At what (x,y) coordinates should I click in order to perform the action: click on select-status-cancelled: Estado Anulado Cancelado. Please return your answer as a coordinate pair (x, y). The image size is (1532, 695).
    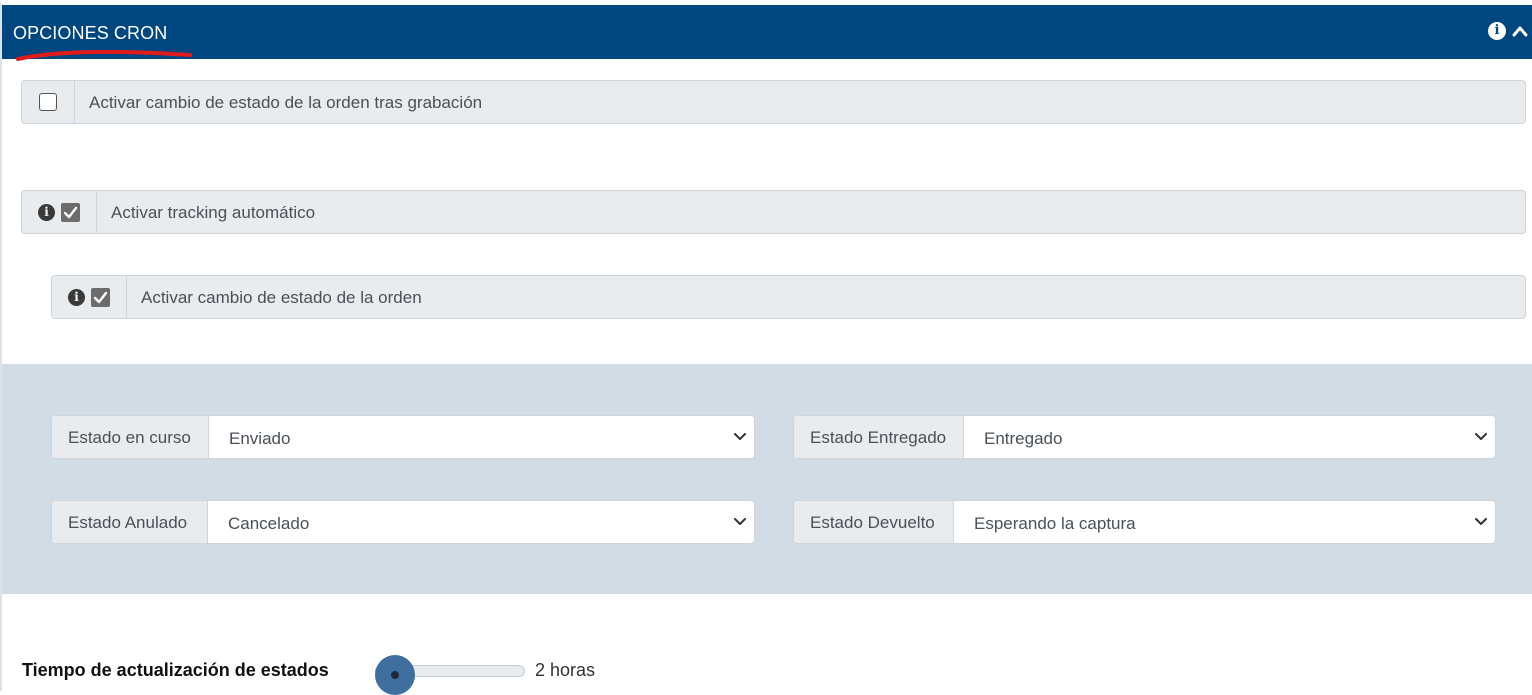
    Looking at the image, I should click on (403, 522).